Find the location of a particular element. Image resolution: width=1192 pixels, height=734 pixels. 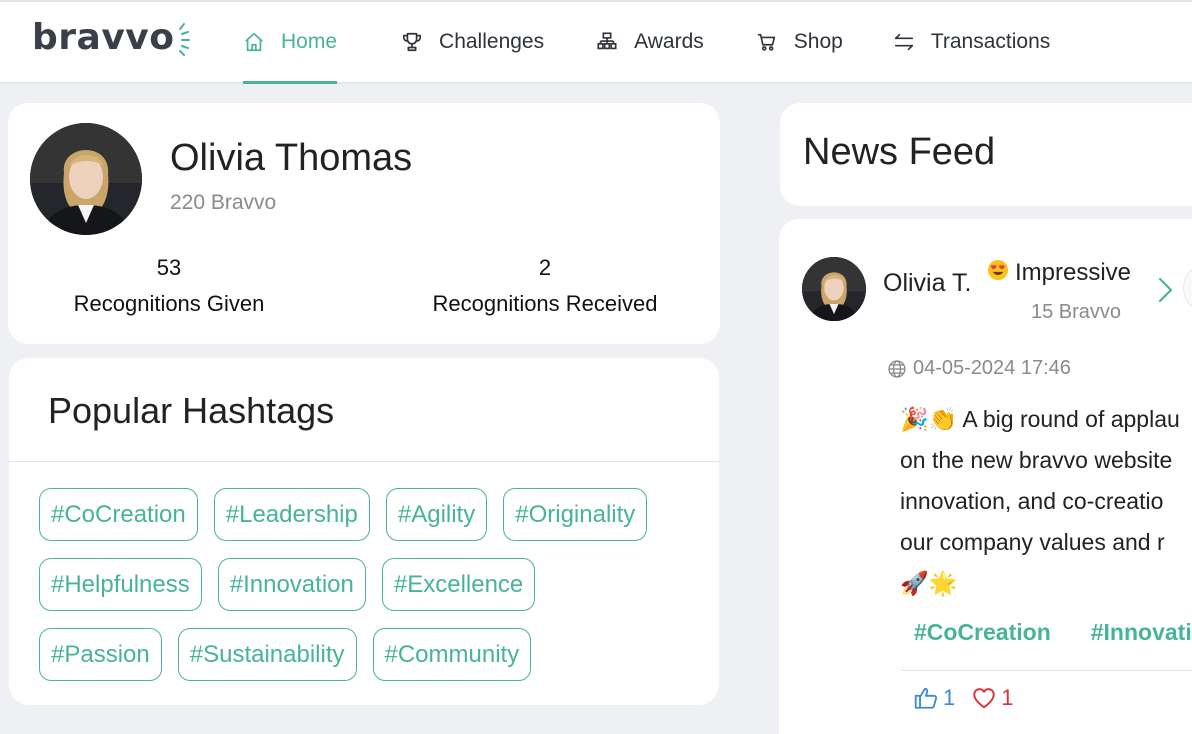

like-button: 1 is located at coordinates (934, 698).